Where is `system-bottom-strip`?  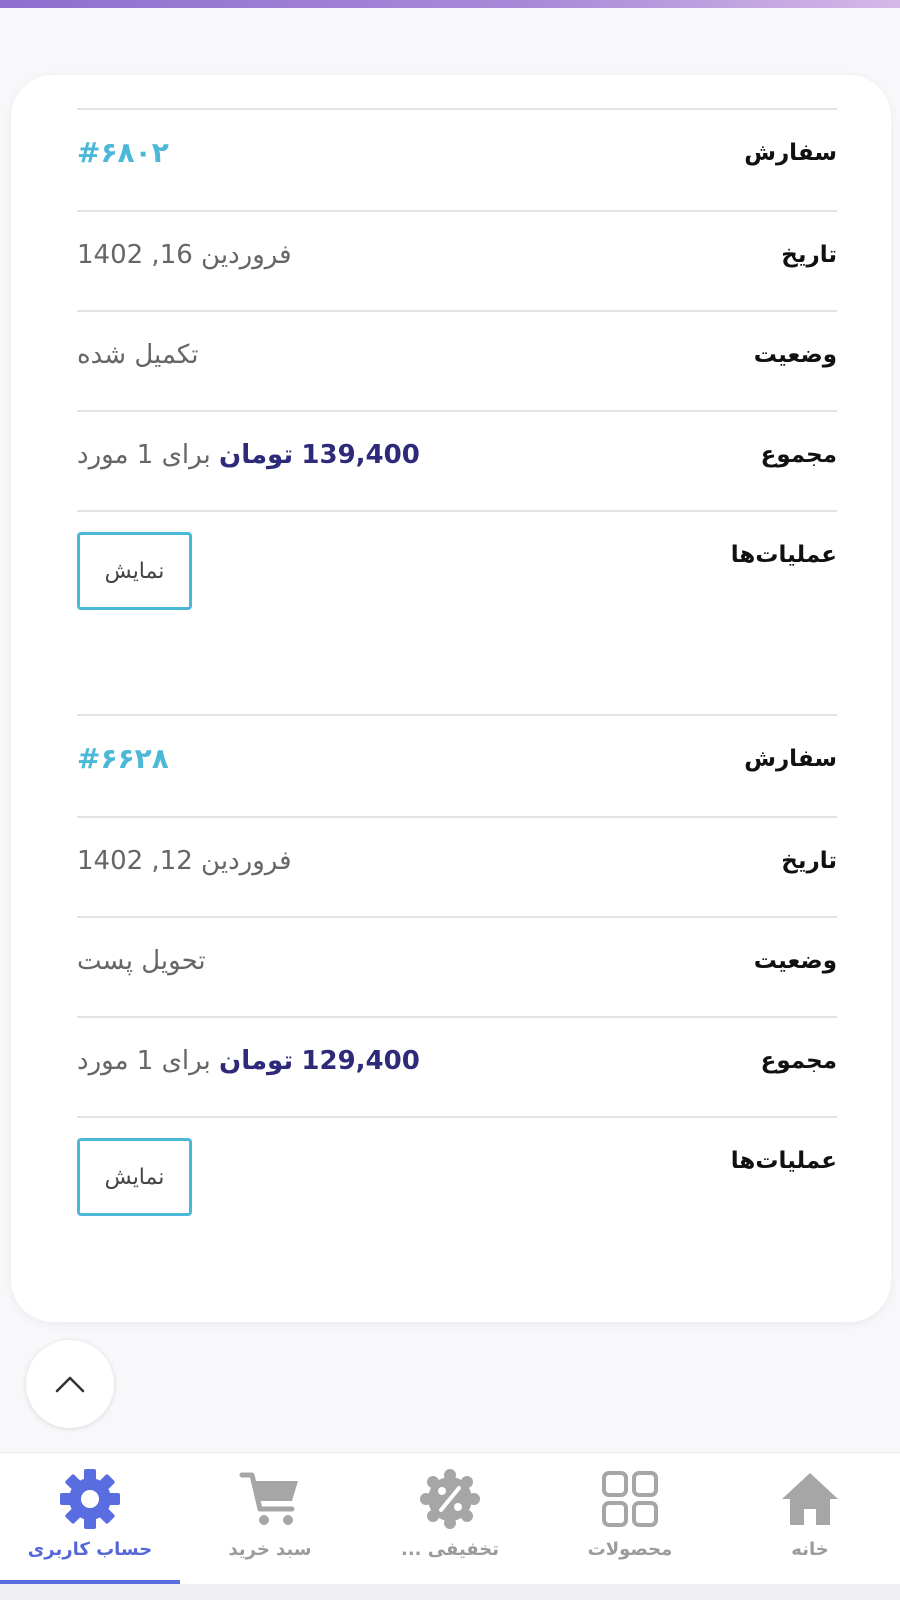
system-bottom-strip is located at coordinates (450, 1592).